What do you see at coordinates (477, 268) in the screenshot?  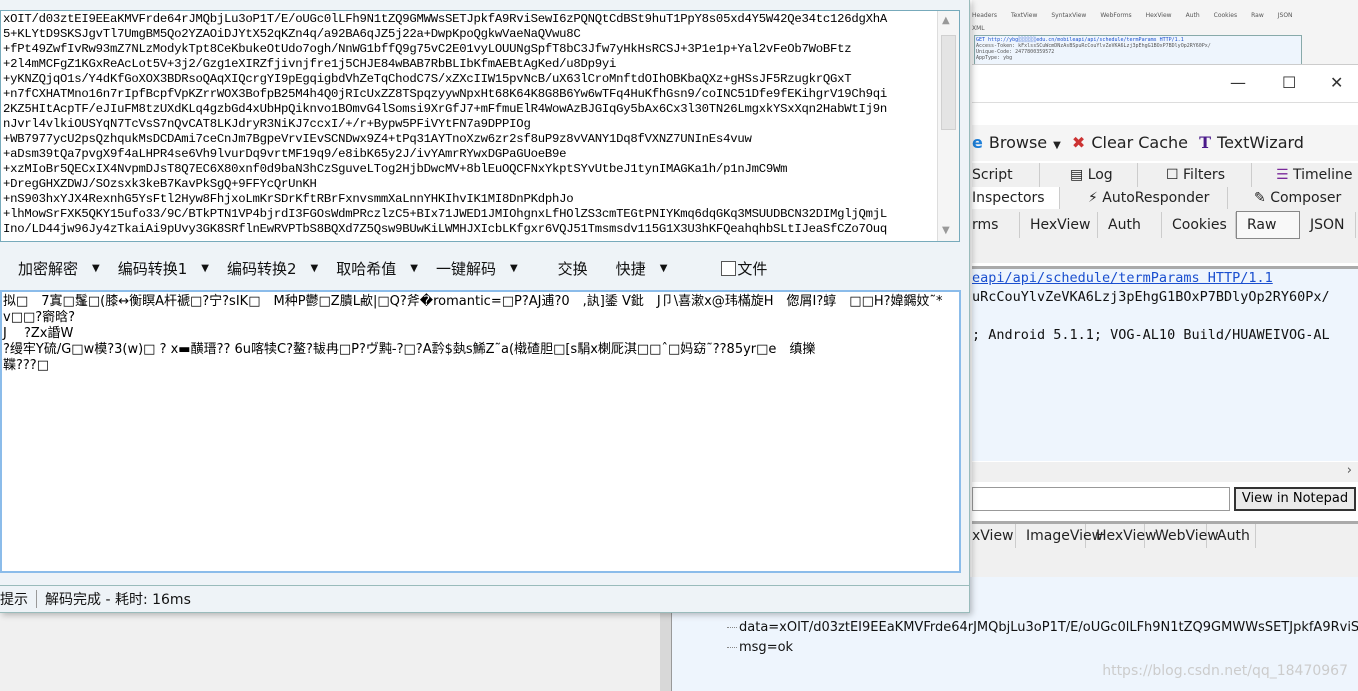 I see `toolbar-menu-5: 一键解码 ▼` at bounding box center [477, 268].